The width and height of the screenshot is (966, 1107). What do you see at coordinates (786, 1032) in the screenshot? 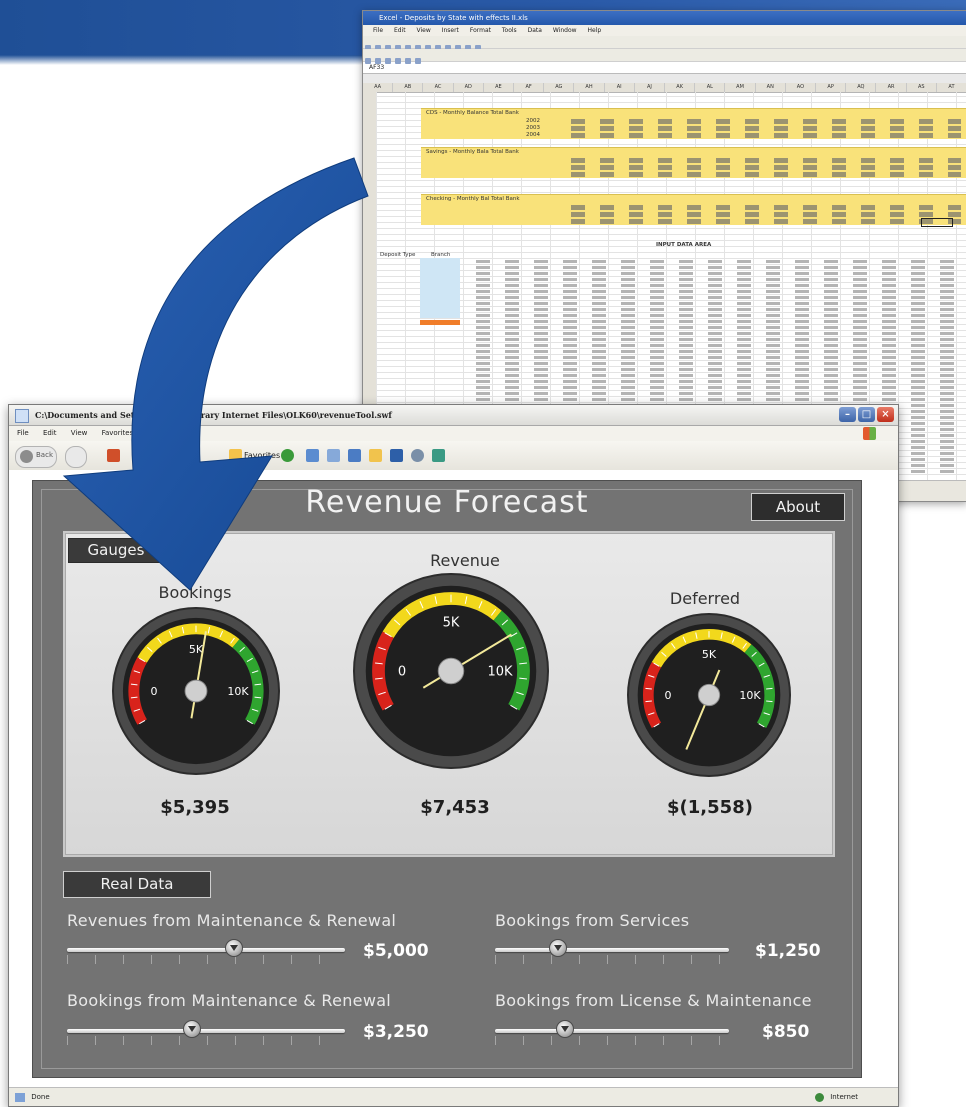
I see `slider-value-bookings-license: $850` at bounding box center [786, 1032].